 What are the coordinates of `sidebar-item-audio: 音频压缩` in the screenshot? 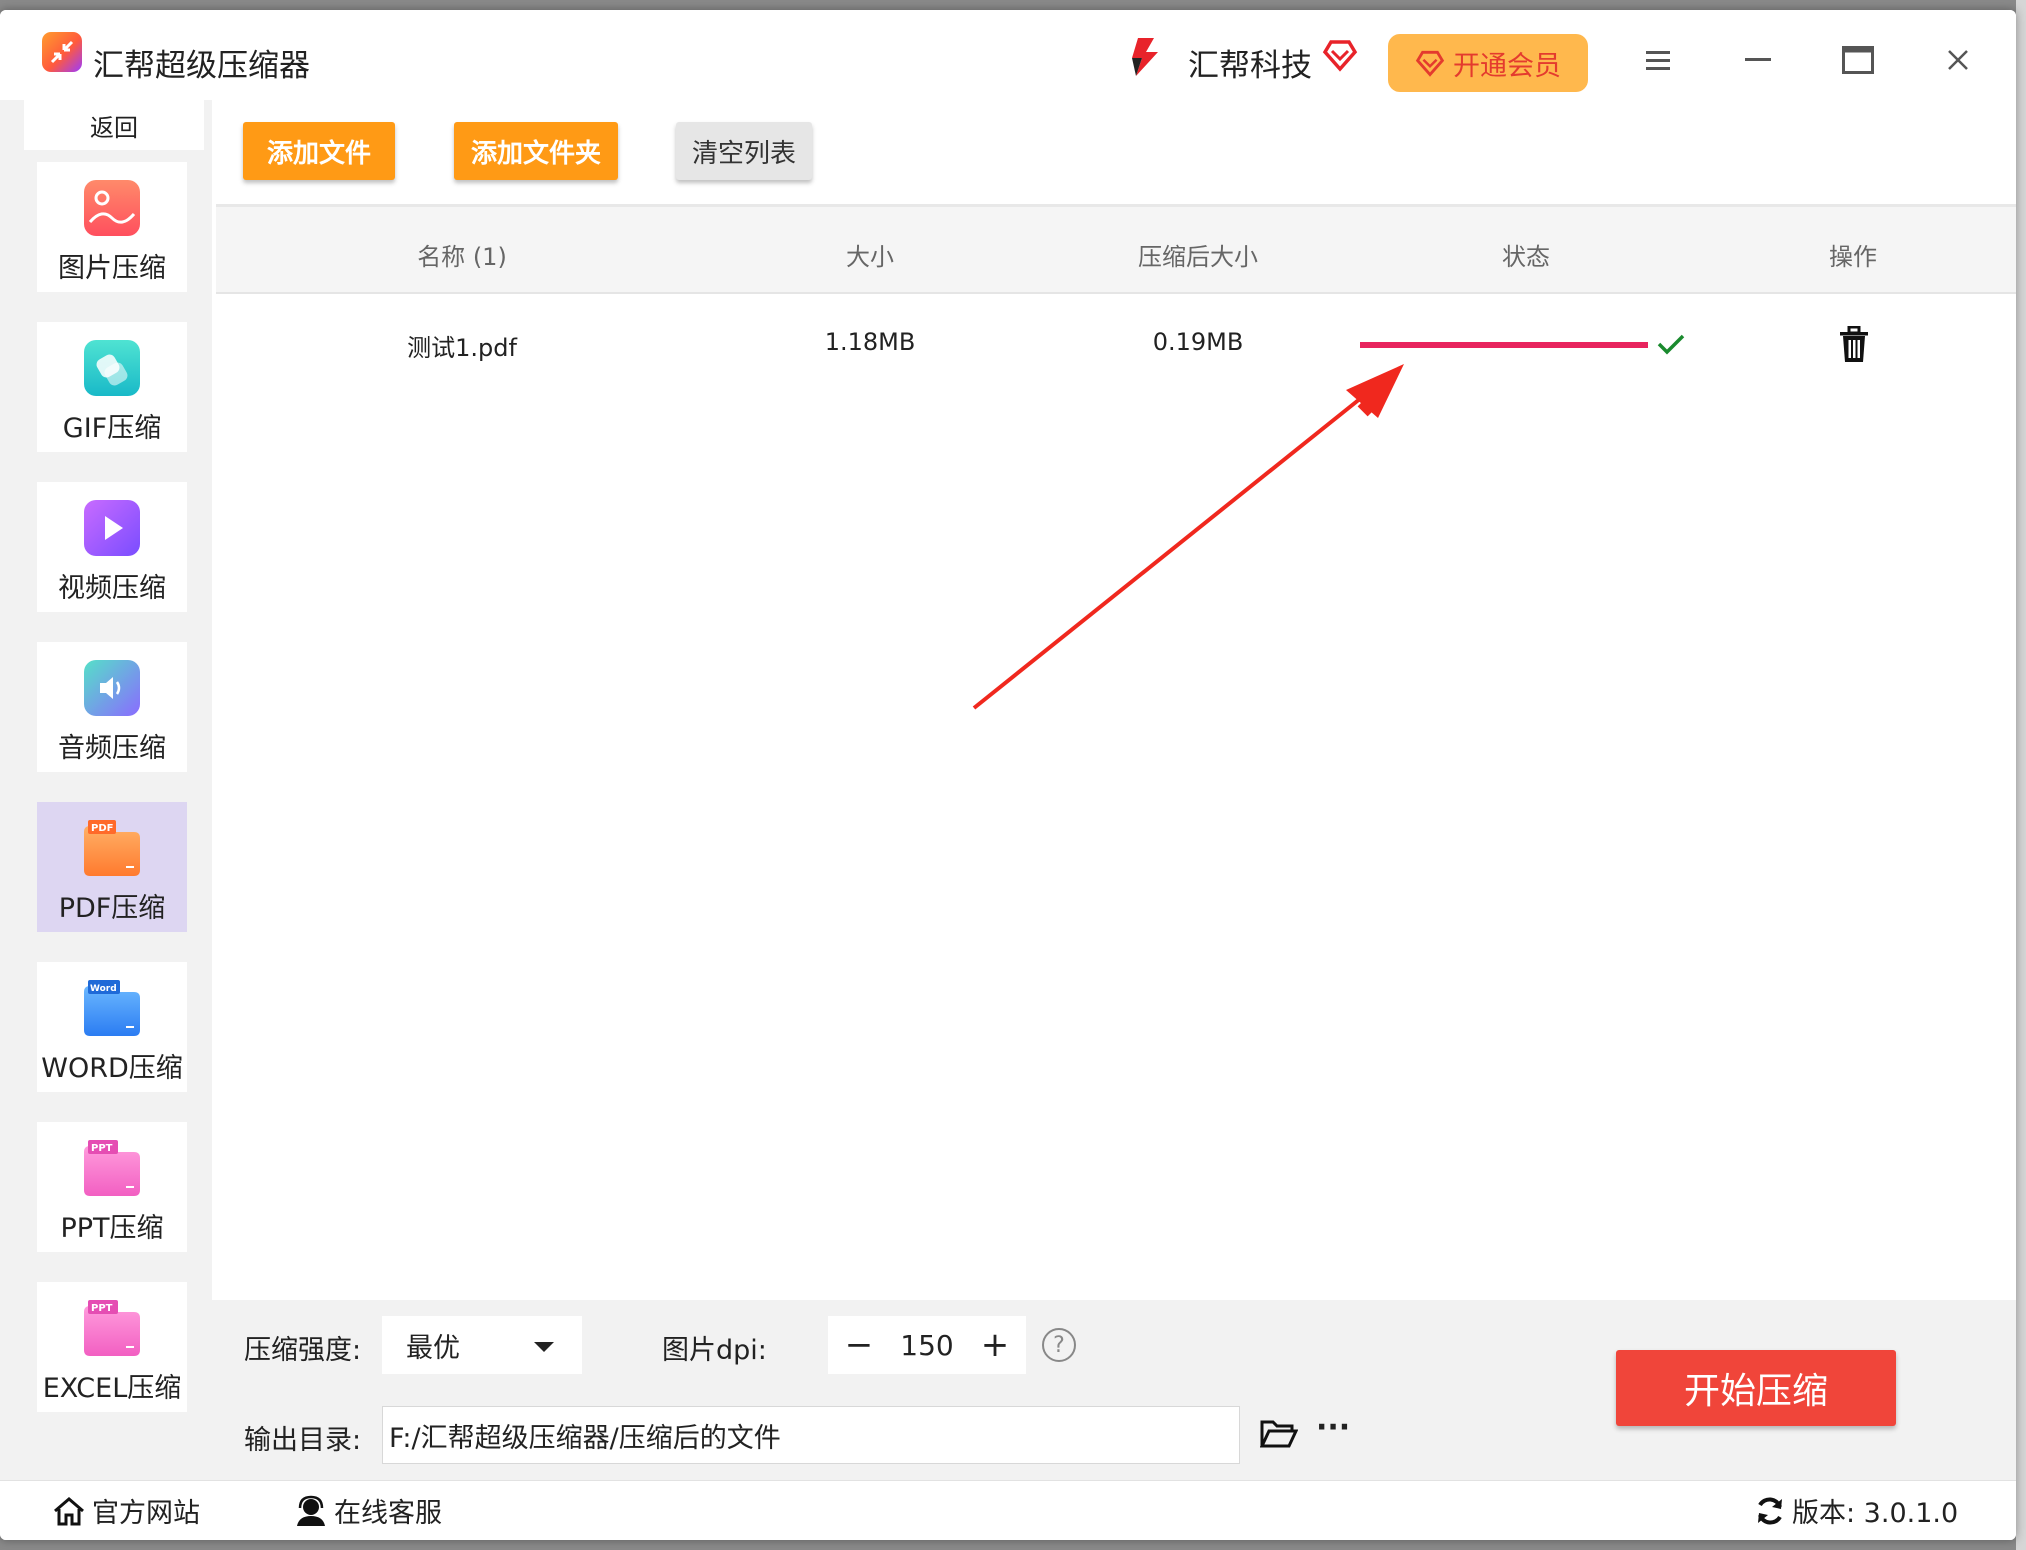 It's located at (112, 707).